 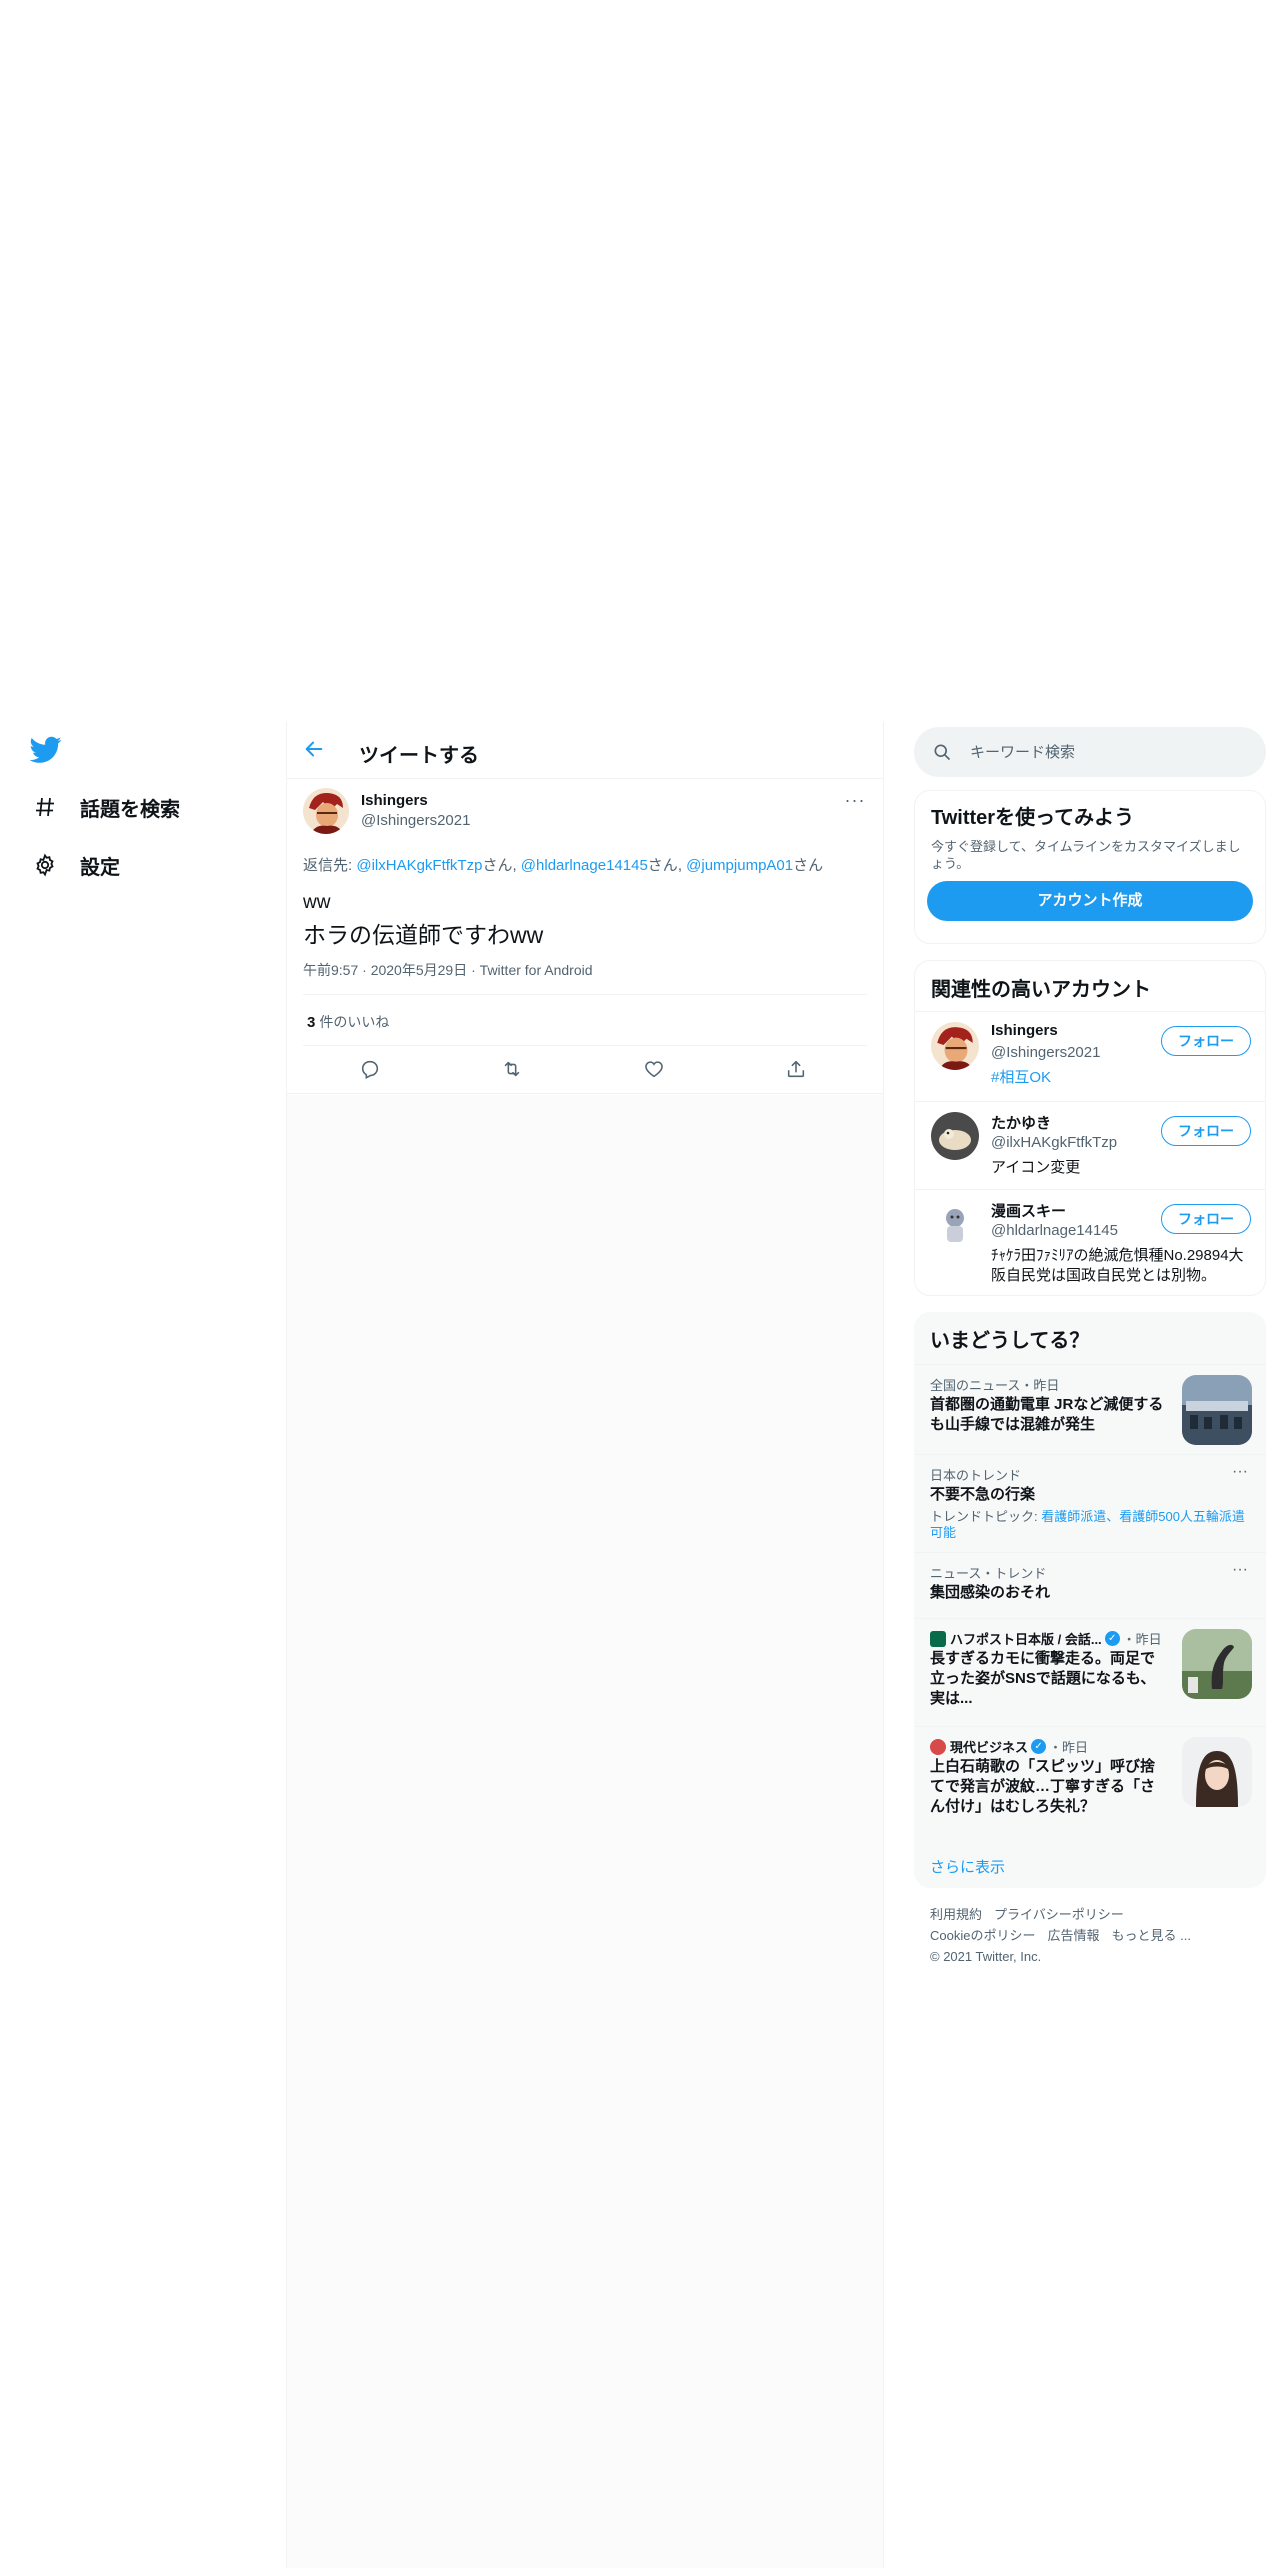 I want to click on show-more-link: さらに表示, so click(x=967, y=1866).